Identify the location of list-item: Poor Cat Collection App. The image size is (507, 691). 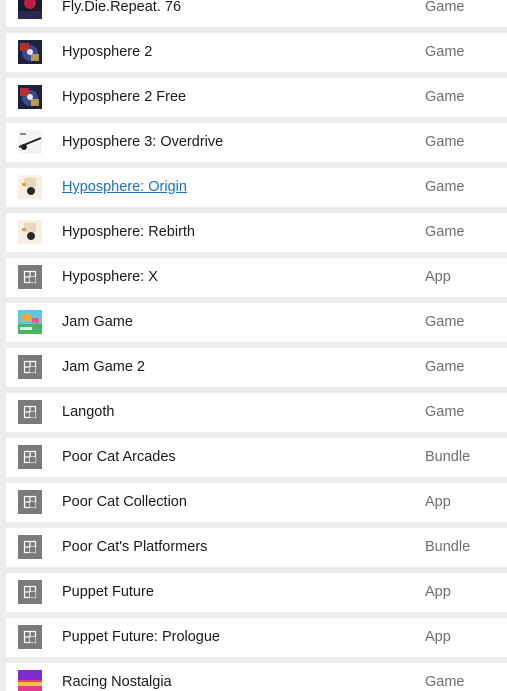
(256, 502).